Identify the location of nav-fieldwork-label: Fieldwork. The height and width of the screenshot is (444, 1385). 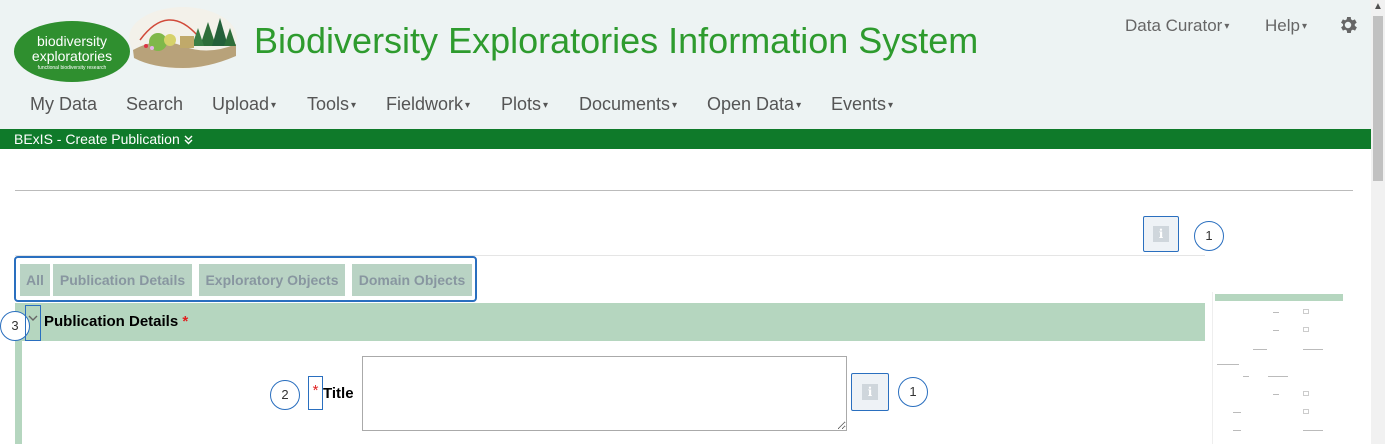
(425, 104).